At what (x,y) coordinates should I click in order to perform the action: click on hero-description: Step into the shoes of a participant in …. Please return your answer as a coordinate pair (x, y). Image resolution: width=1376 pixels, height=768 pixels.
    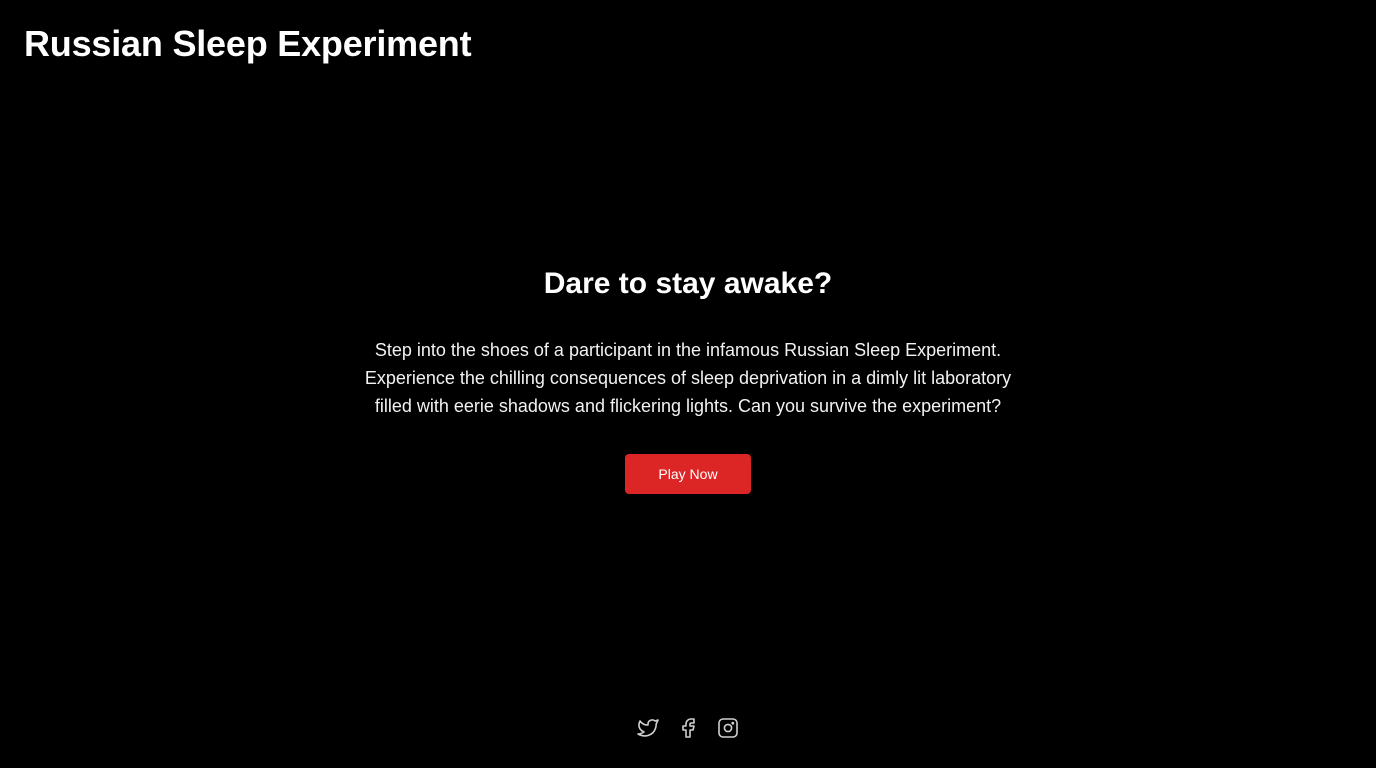
    Looking at the image, I should click on (688, 378).